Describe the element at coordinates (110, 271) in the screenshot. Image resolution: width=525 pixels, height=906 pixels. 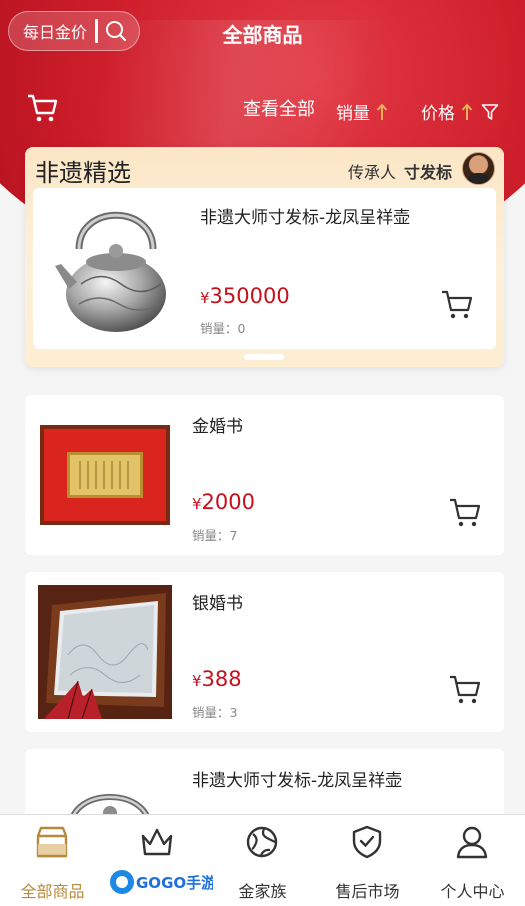
I see `teapot-image` at that location.